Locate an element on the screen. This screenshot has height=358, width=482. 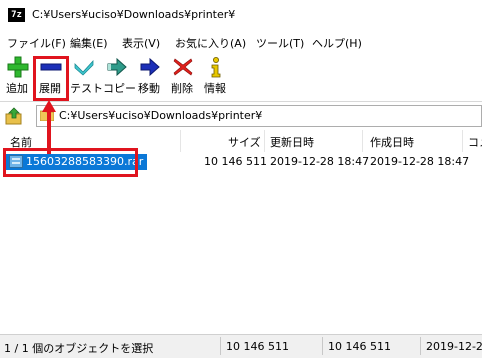
title-bar: 7z C:¥Users¥uciso¥Downloads¥printer¥ is located at coordinates (241, 15).